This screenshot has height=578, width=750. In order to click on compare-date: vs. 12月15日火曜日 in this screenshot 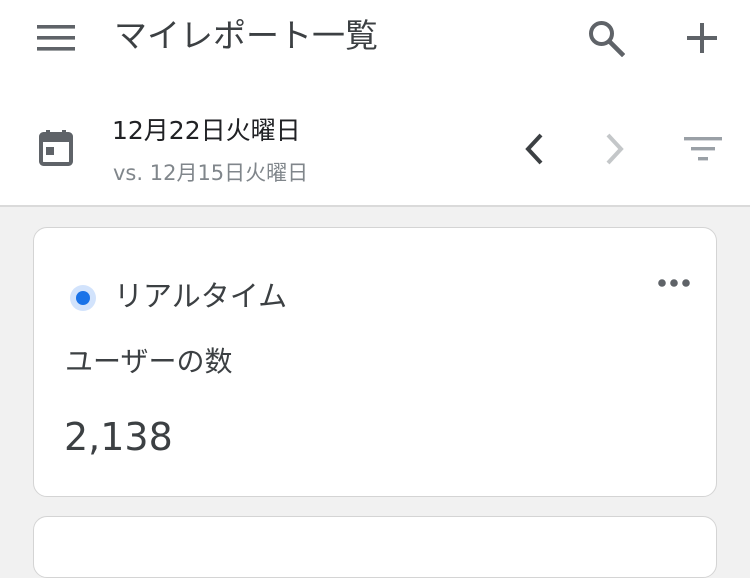, I will do `click(211, 173)`.